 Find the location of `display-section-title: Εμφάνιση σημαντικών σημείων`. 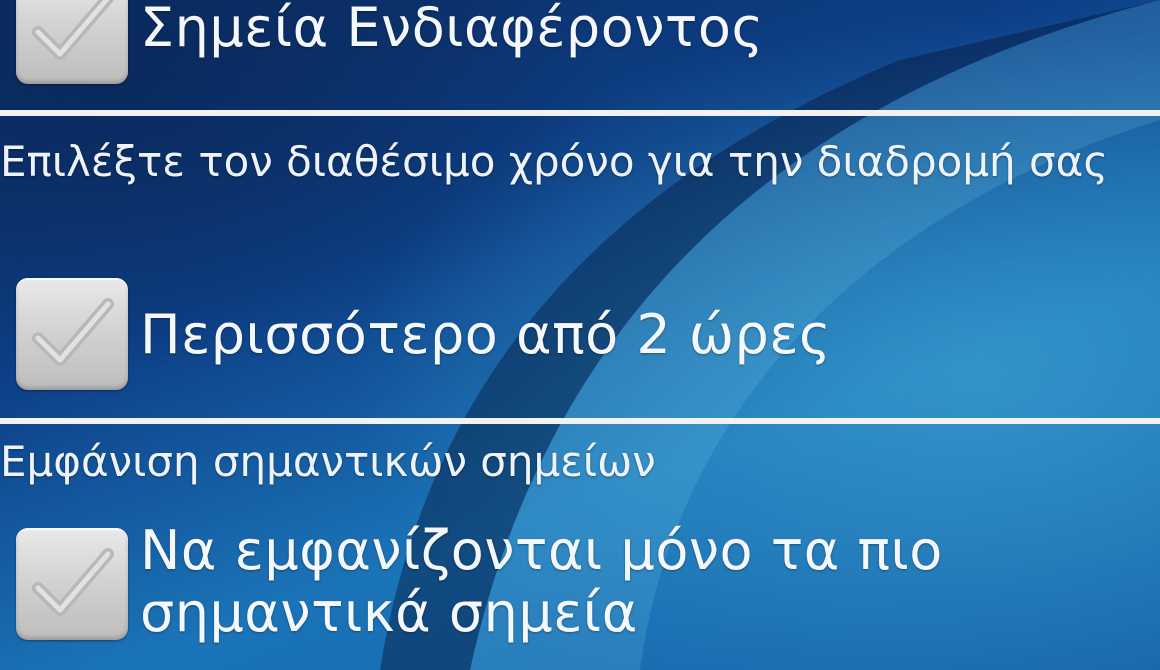

display-section-title: Εμφάνιση σημαντικών σημείων is located at coordinates (328, 461).